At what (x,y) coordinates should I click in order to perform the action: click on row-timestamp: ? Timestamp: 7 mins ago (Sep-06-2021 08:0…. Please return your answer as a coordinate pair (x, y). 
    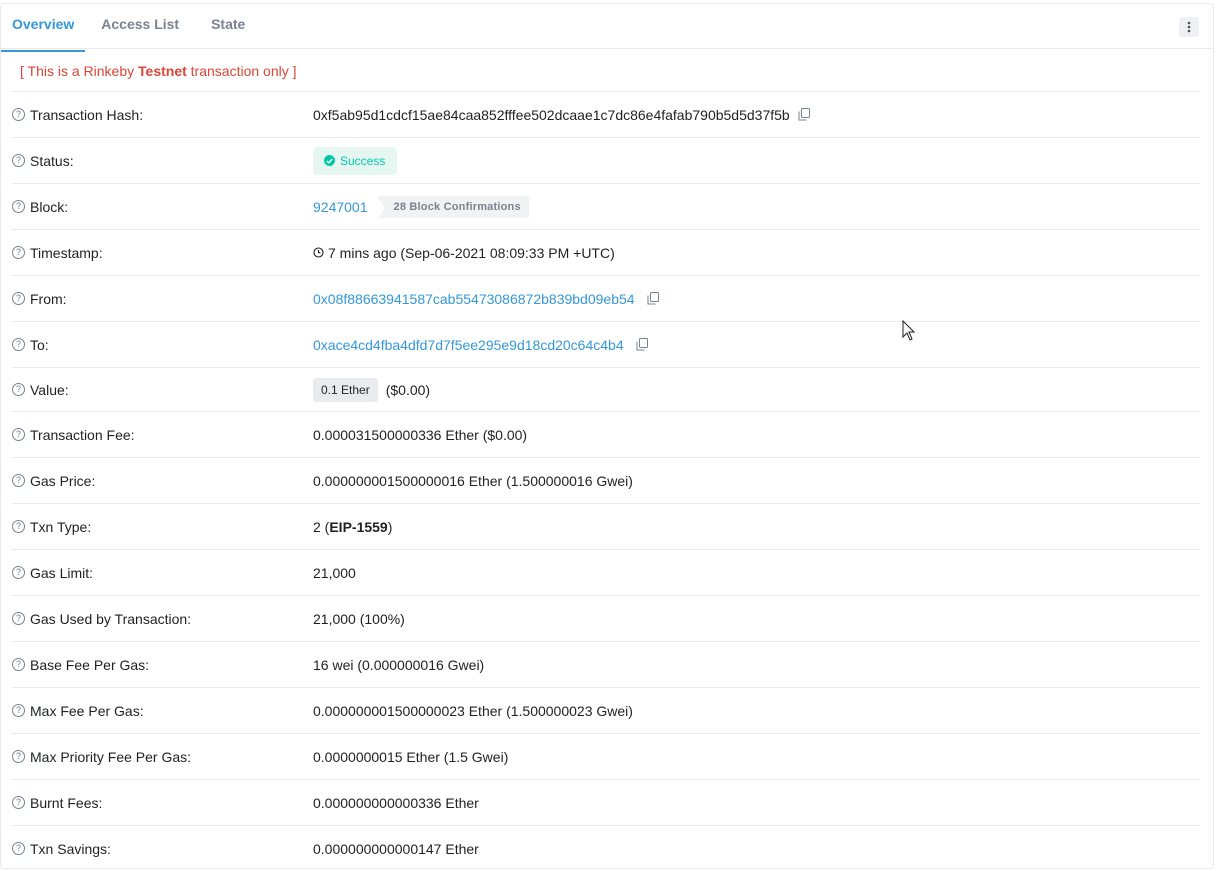
    Looking at the image, I should click on (606, 252).